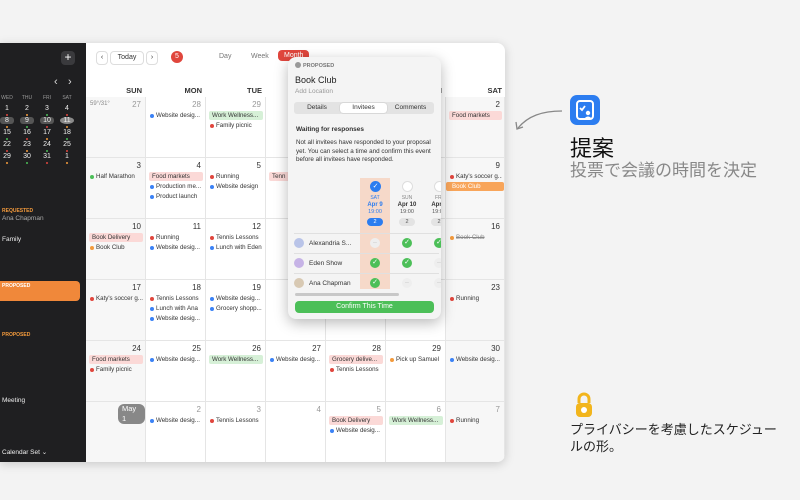 The image size is (800, 500). I want to click on mini-next-month-button: ›, so click(70, 82).